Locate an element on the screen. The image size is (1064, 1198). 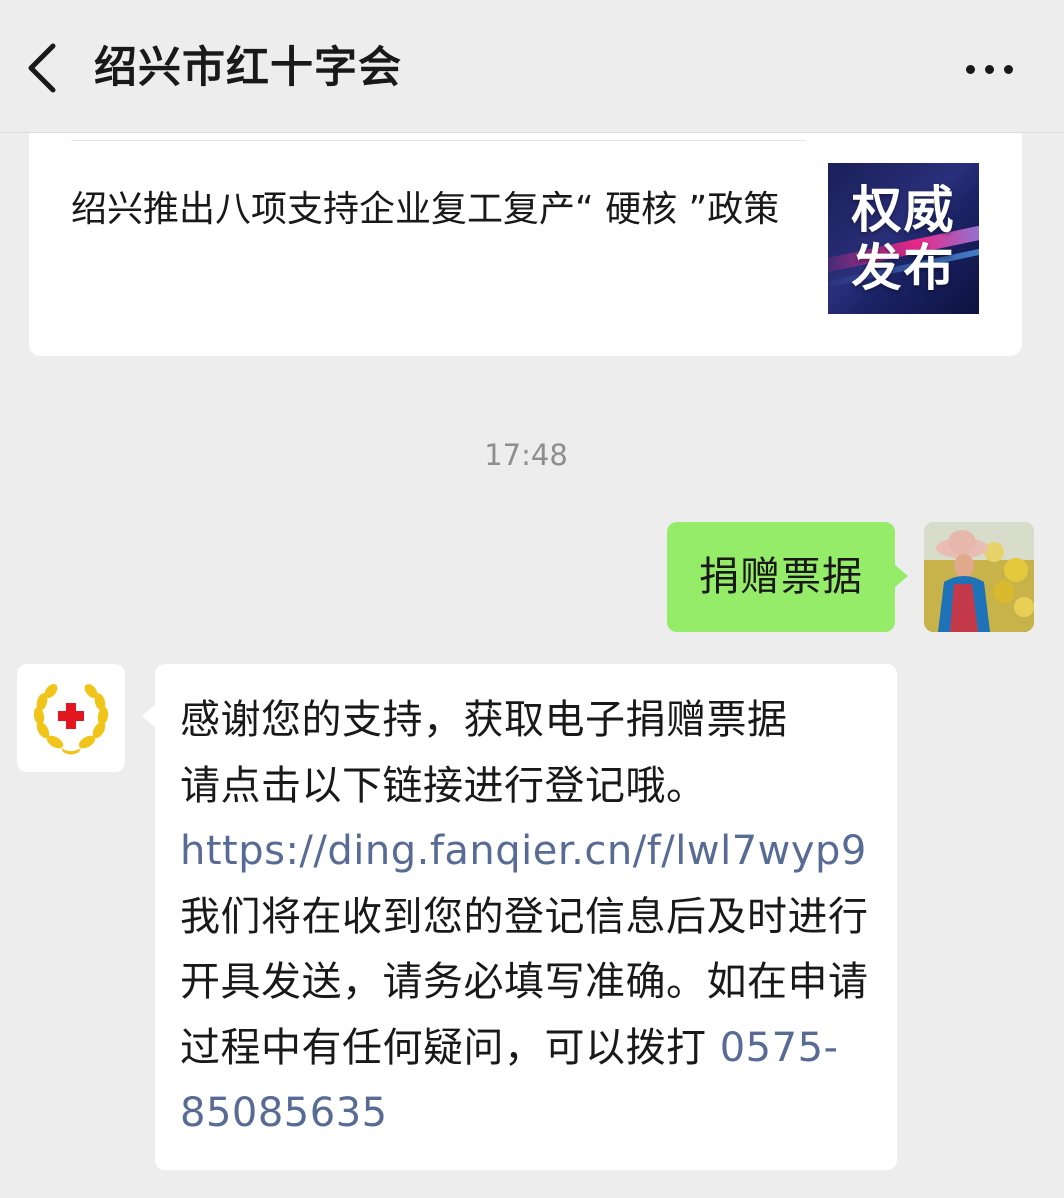
registration-link: https://ding.fanqier.cn/f/lwl7wyp9 is located at coordinates (523, 851).